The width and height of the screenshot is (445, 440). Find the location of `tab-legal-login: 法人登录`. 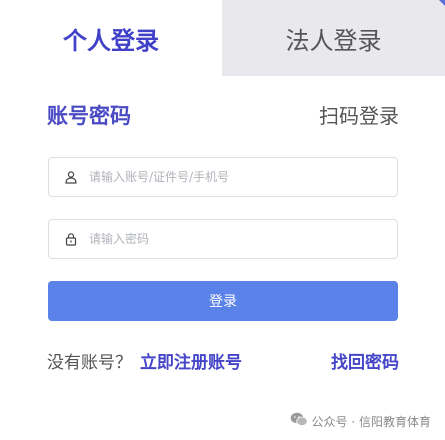

tab-legal-login: 法人登录 is located at coordinates (333, 38).